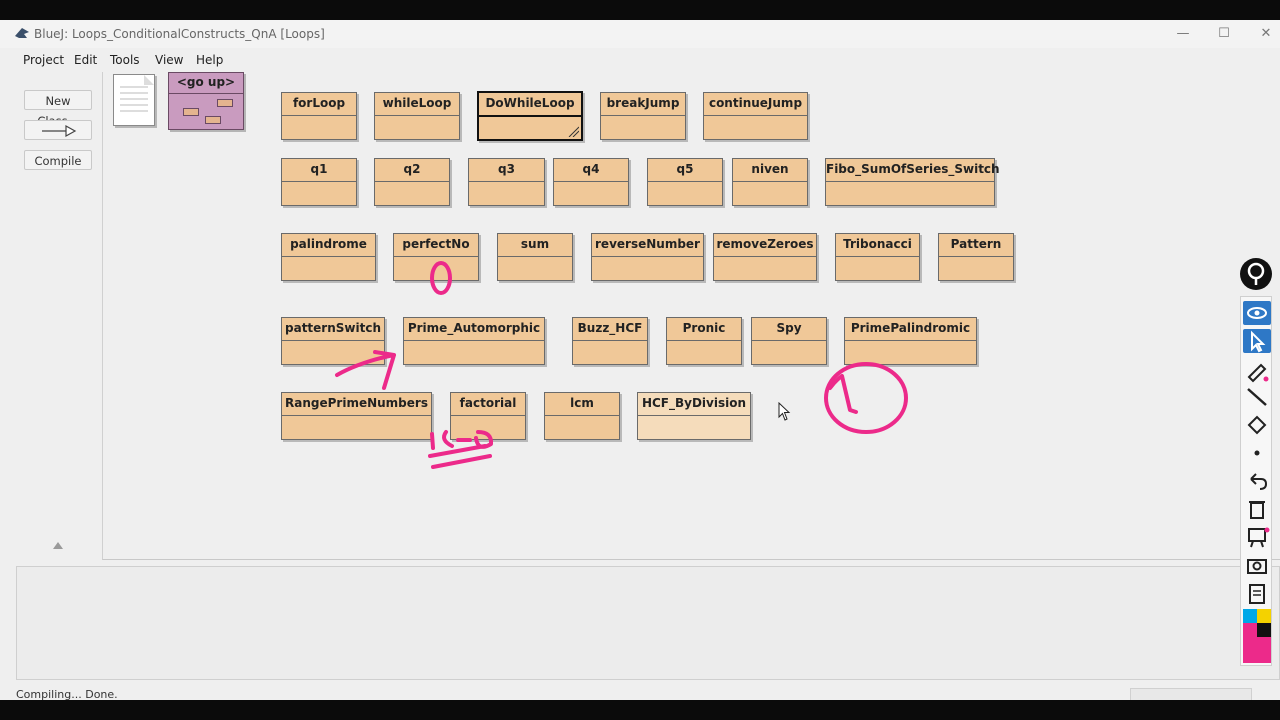 The image size is (1280, 720). What do you see at coordinates (356, 404) in the screenshot?
I see `class-name: RangePrimeNumbers` at bounding box center [356, 404].